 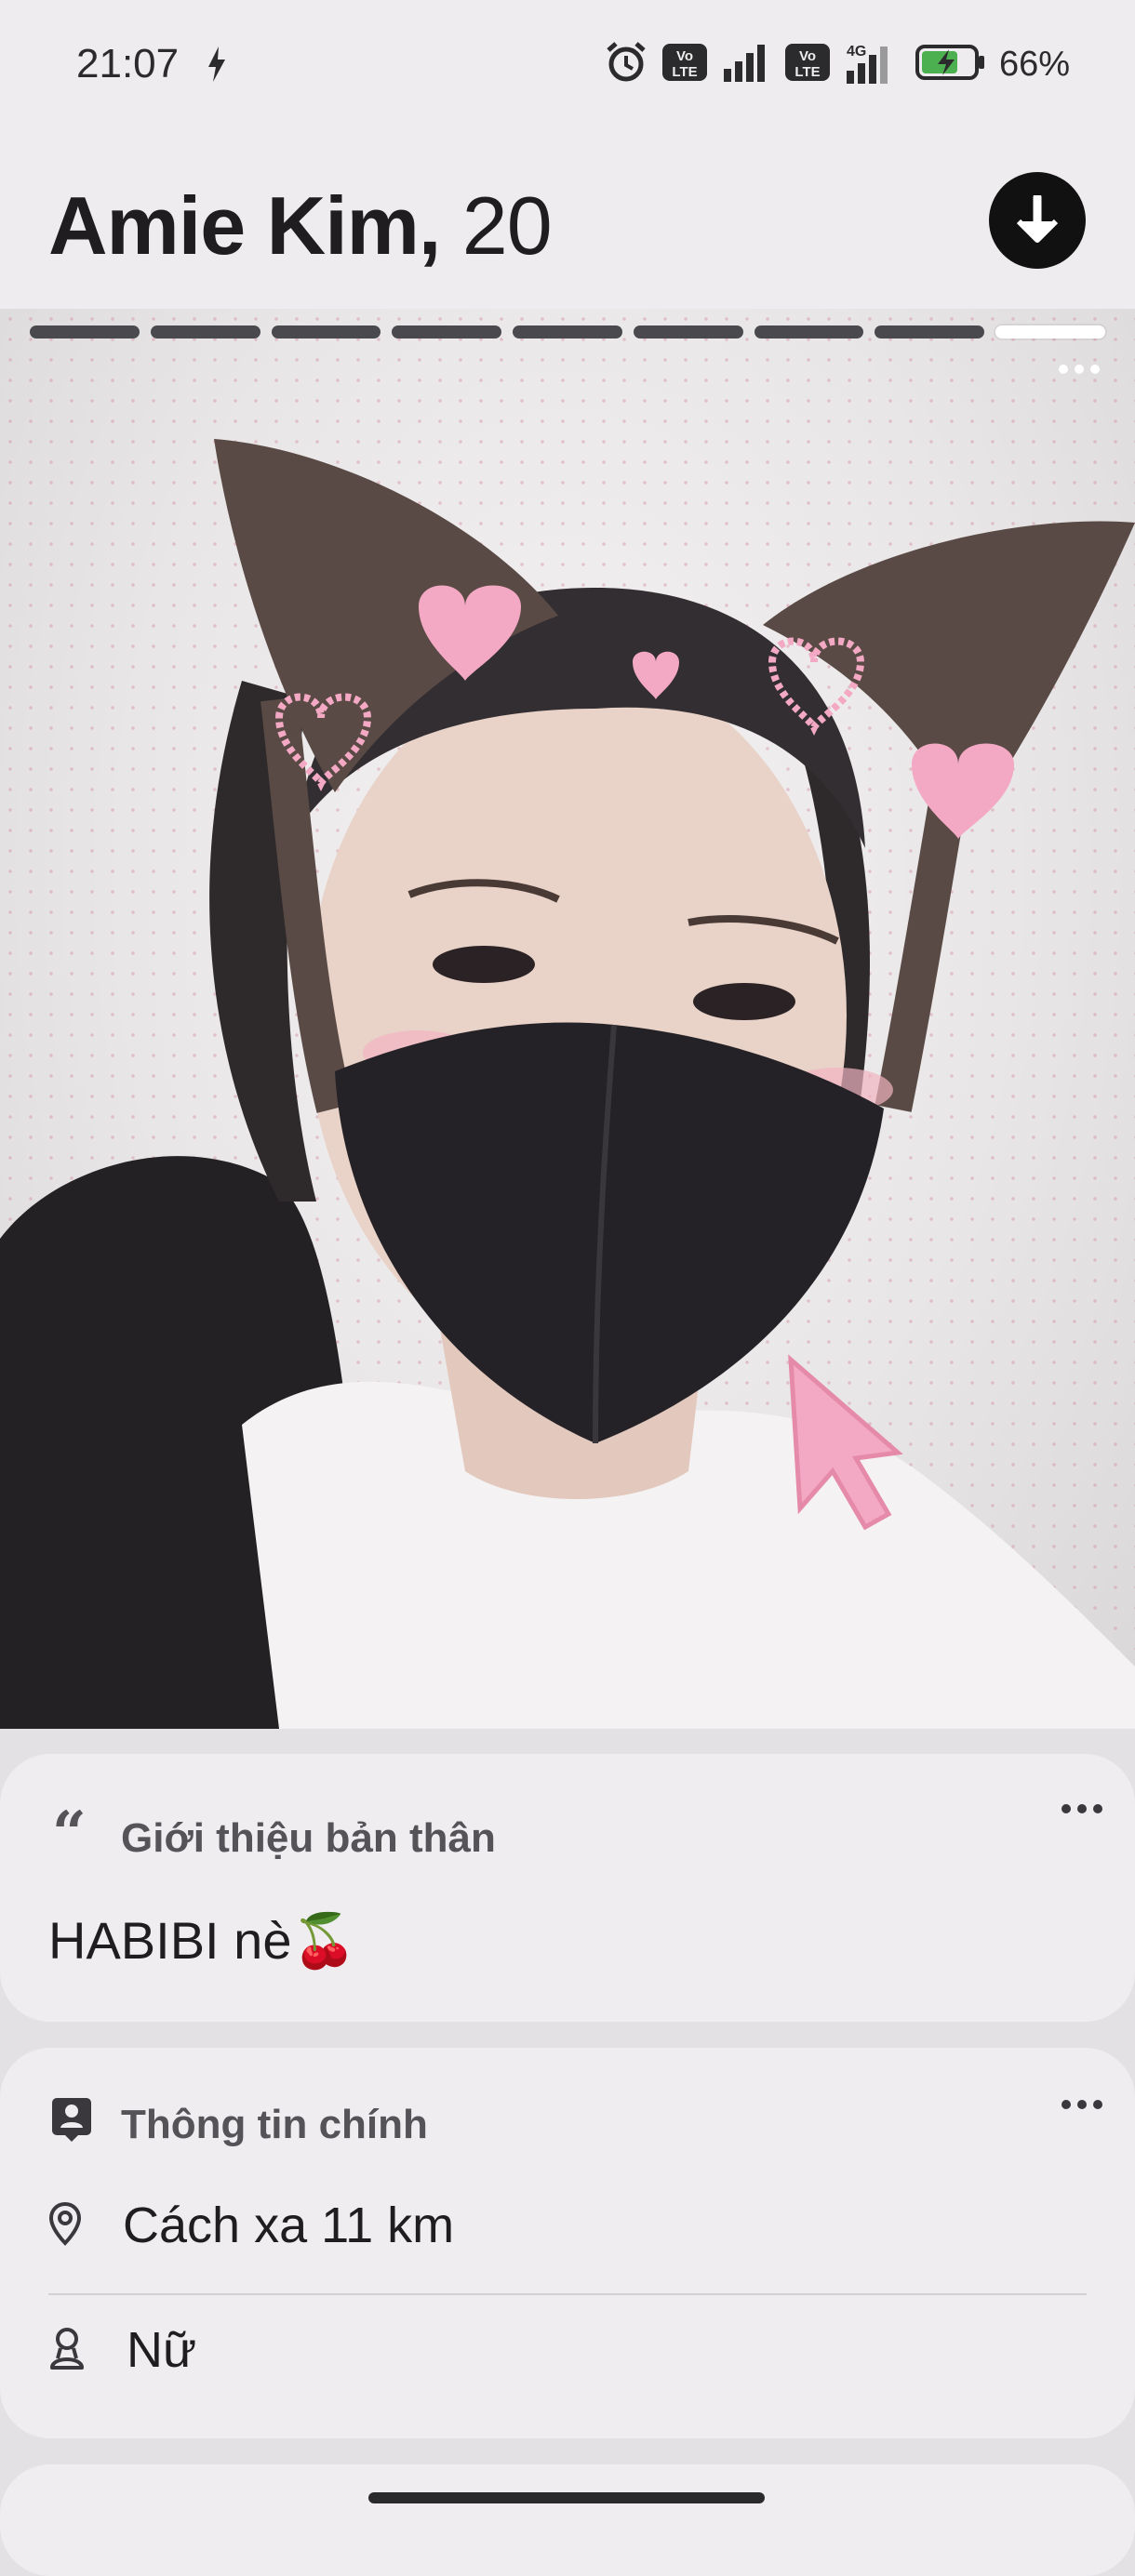 What do you see at coordinates (162, 2350) in the screenshot?
I see `gender-text: Nữ` at bounding box center [162, 2350].